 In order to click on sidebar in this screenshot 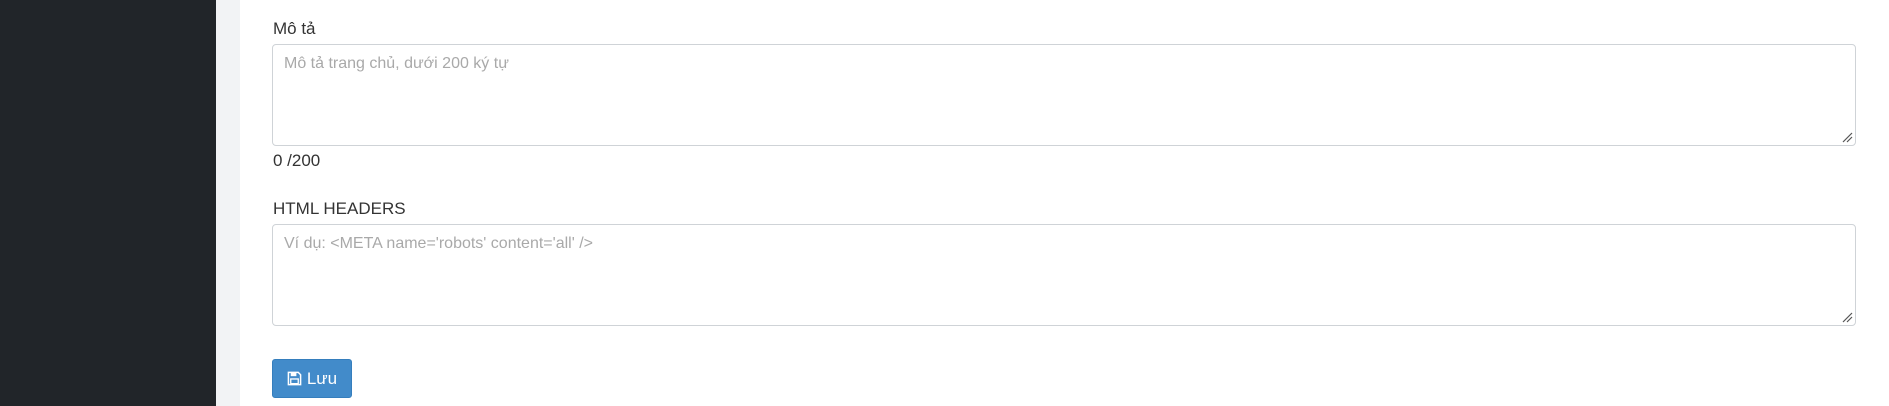, I will do `click(108, 203)`.